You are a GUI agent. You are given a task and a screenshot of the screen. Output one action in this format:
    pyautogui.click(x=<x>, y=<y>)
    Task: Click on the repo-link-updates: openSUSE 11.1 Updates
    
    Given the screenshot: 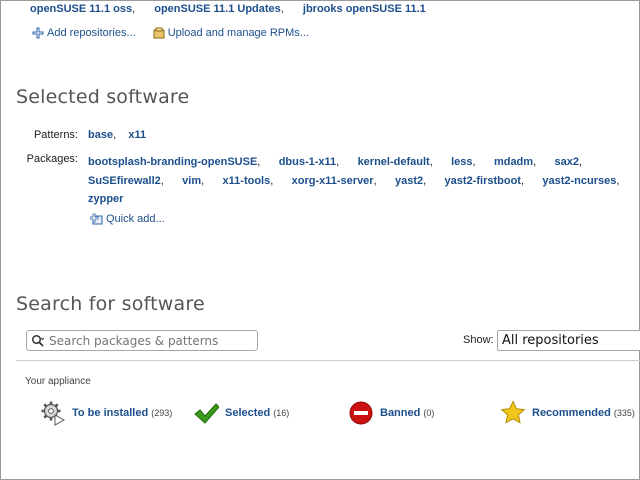 What is the action you would take?
    pyautogui.click(x=217, y=9)
    